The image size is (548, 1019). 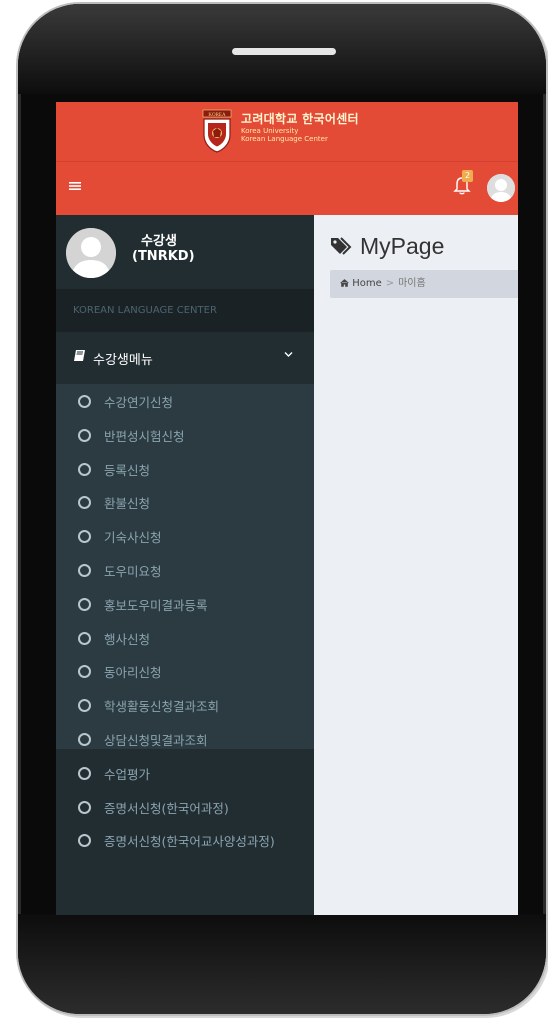 What do you see at coordinates (217, 115) in the screenshot?
I see `logo-shield-text: KOREA` at bounding box center [217, 115].